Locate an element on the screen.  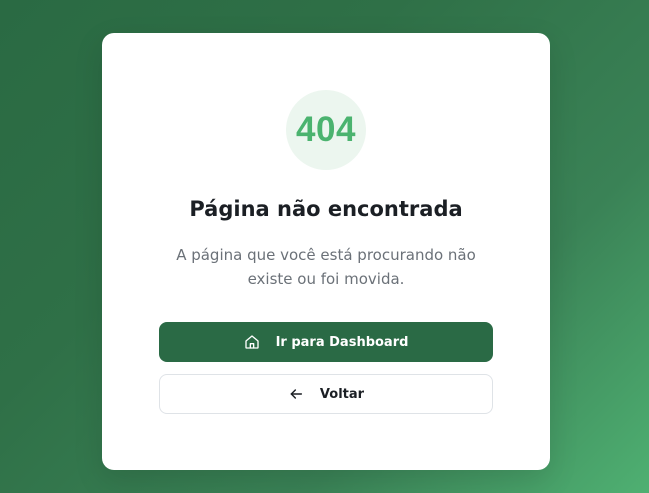
back-button: Voltar is located at coordinates (326, 394).